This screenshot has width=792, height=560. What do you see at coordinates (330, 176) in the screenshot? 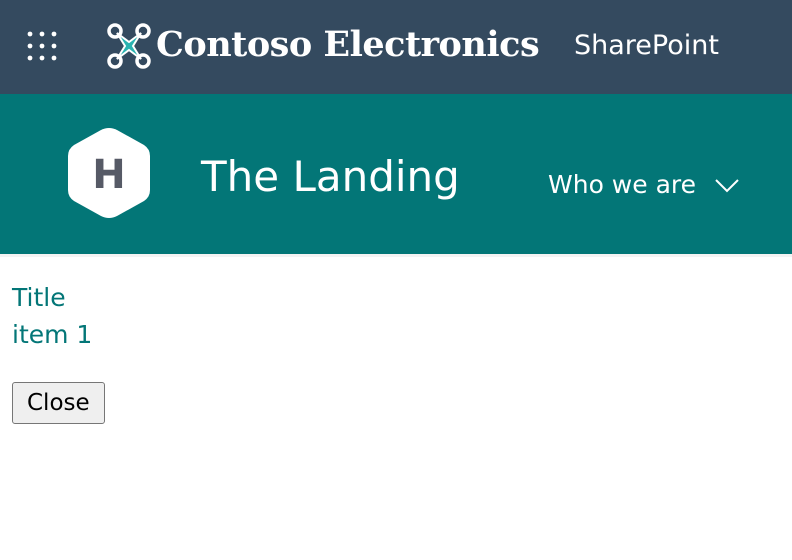
I see `site-title: The Landing` at bounding box center [330, 176].